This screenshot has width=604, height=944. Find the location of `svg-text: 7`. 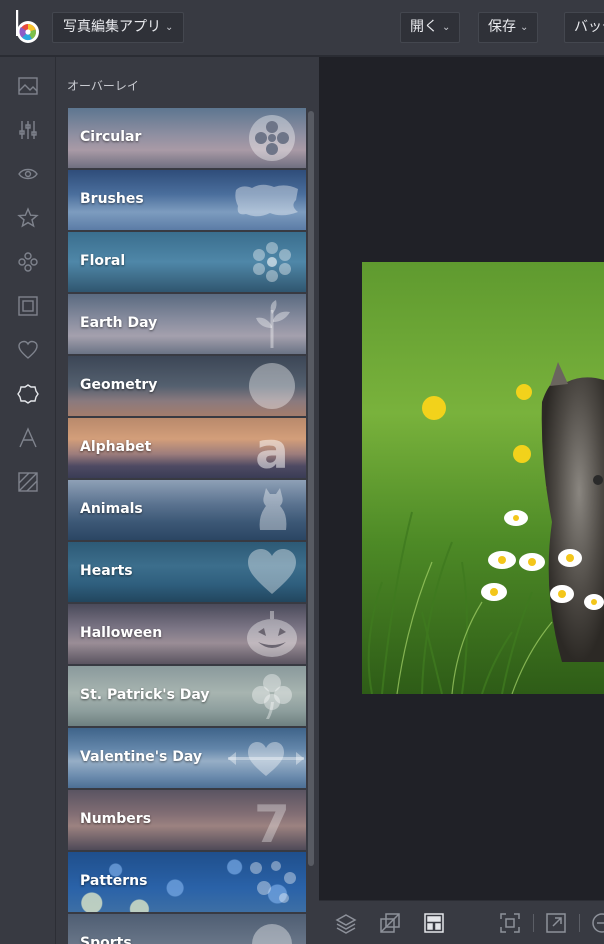

svg-text: 7 is located at coordinates (272, 820).